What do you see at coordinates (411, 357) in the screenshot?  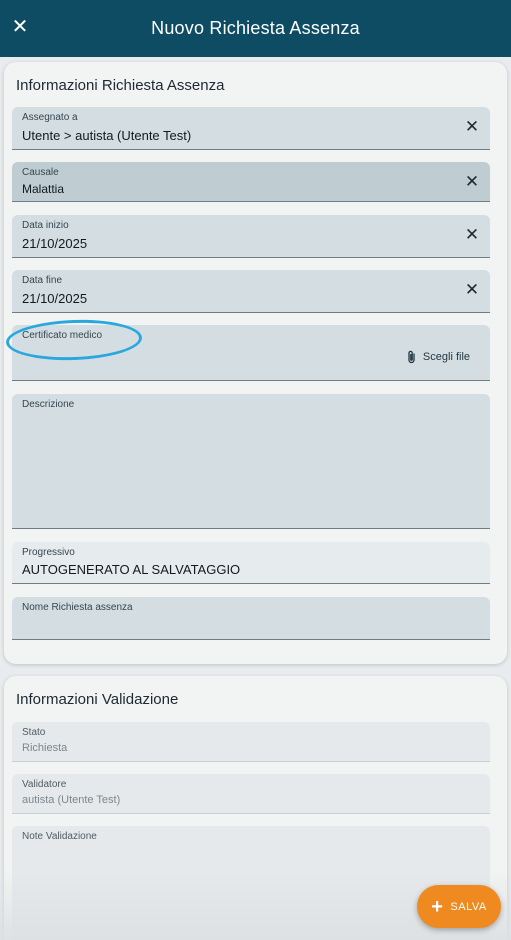 I see `paperclip-icon` at bounding box center [411, 357].